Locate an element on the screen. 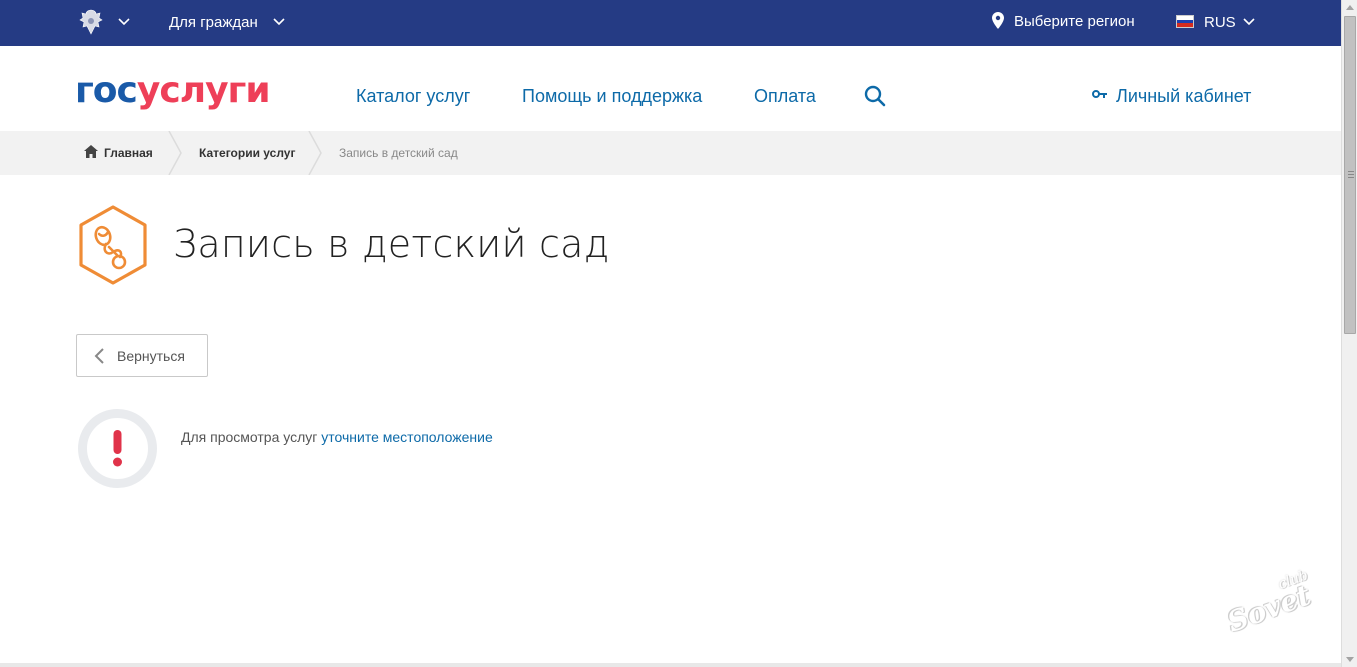 The height and width of the screenshot is (667, 1357). pacifier-icon is located at coordinates (113, 245).